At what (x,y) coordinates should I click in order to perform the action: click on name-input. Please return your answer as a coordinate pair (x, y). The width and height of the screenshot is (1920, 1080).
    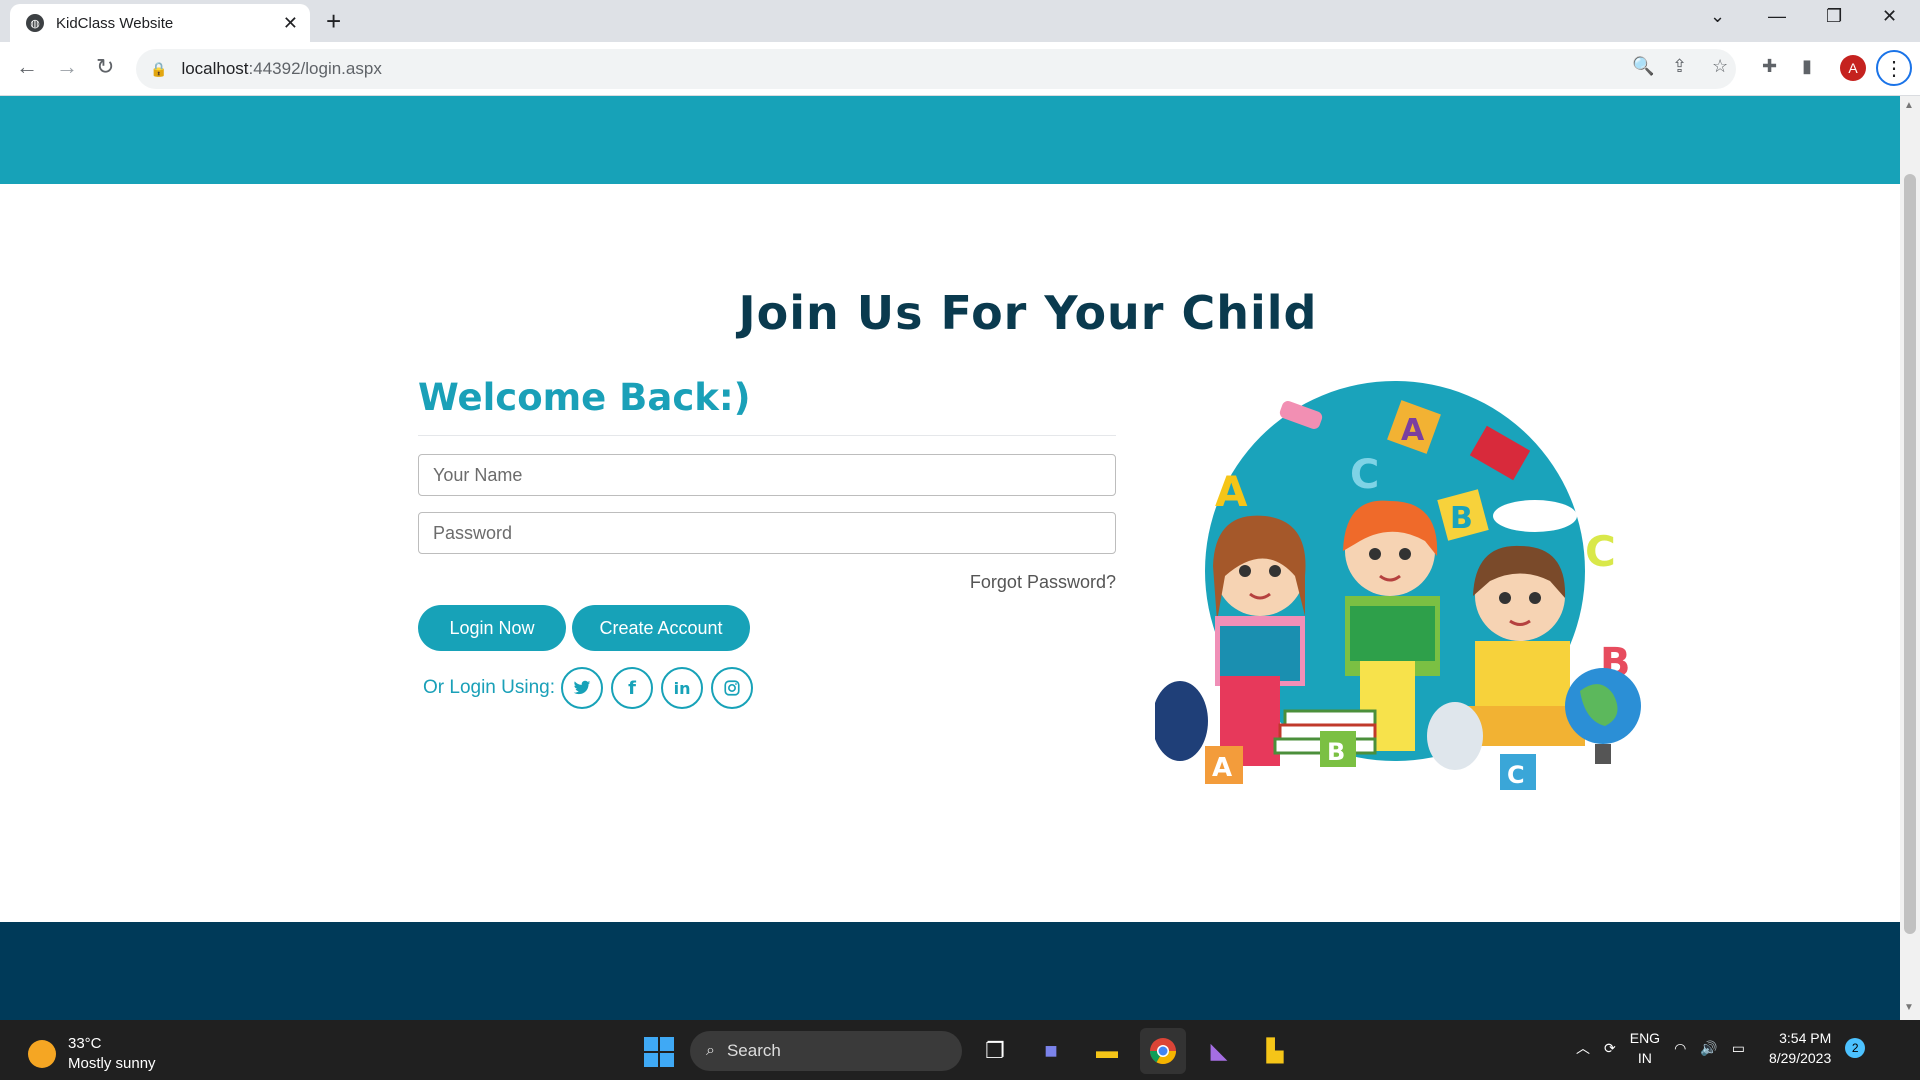
    Looking at the image, I should click on (767, 475).